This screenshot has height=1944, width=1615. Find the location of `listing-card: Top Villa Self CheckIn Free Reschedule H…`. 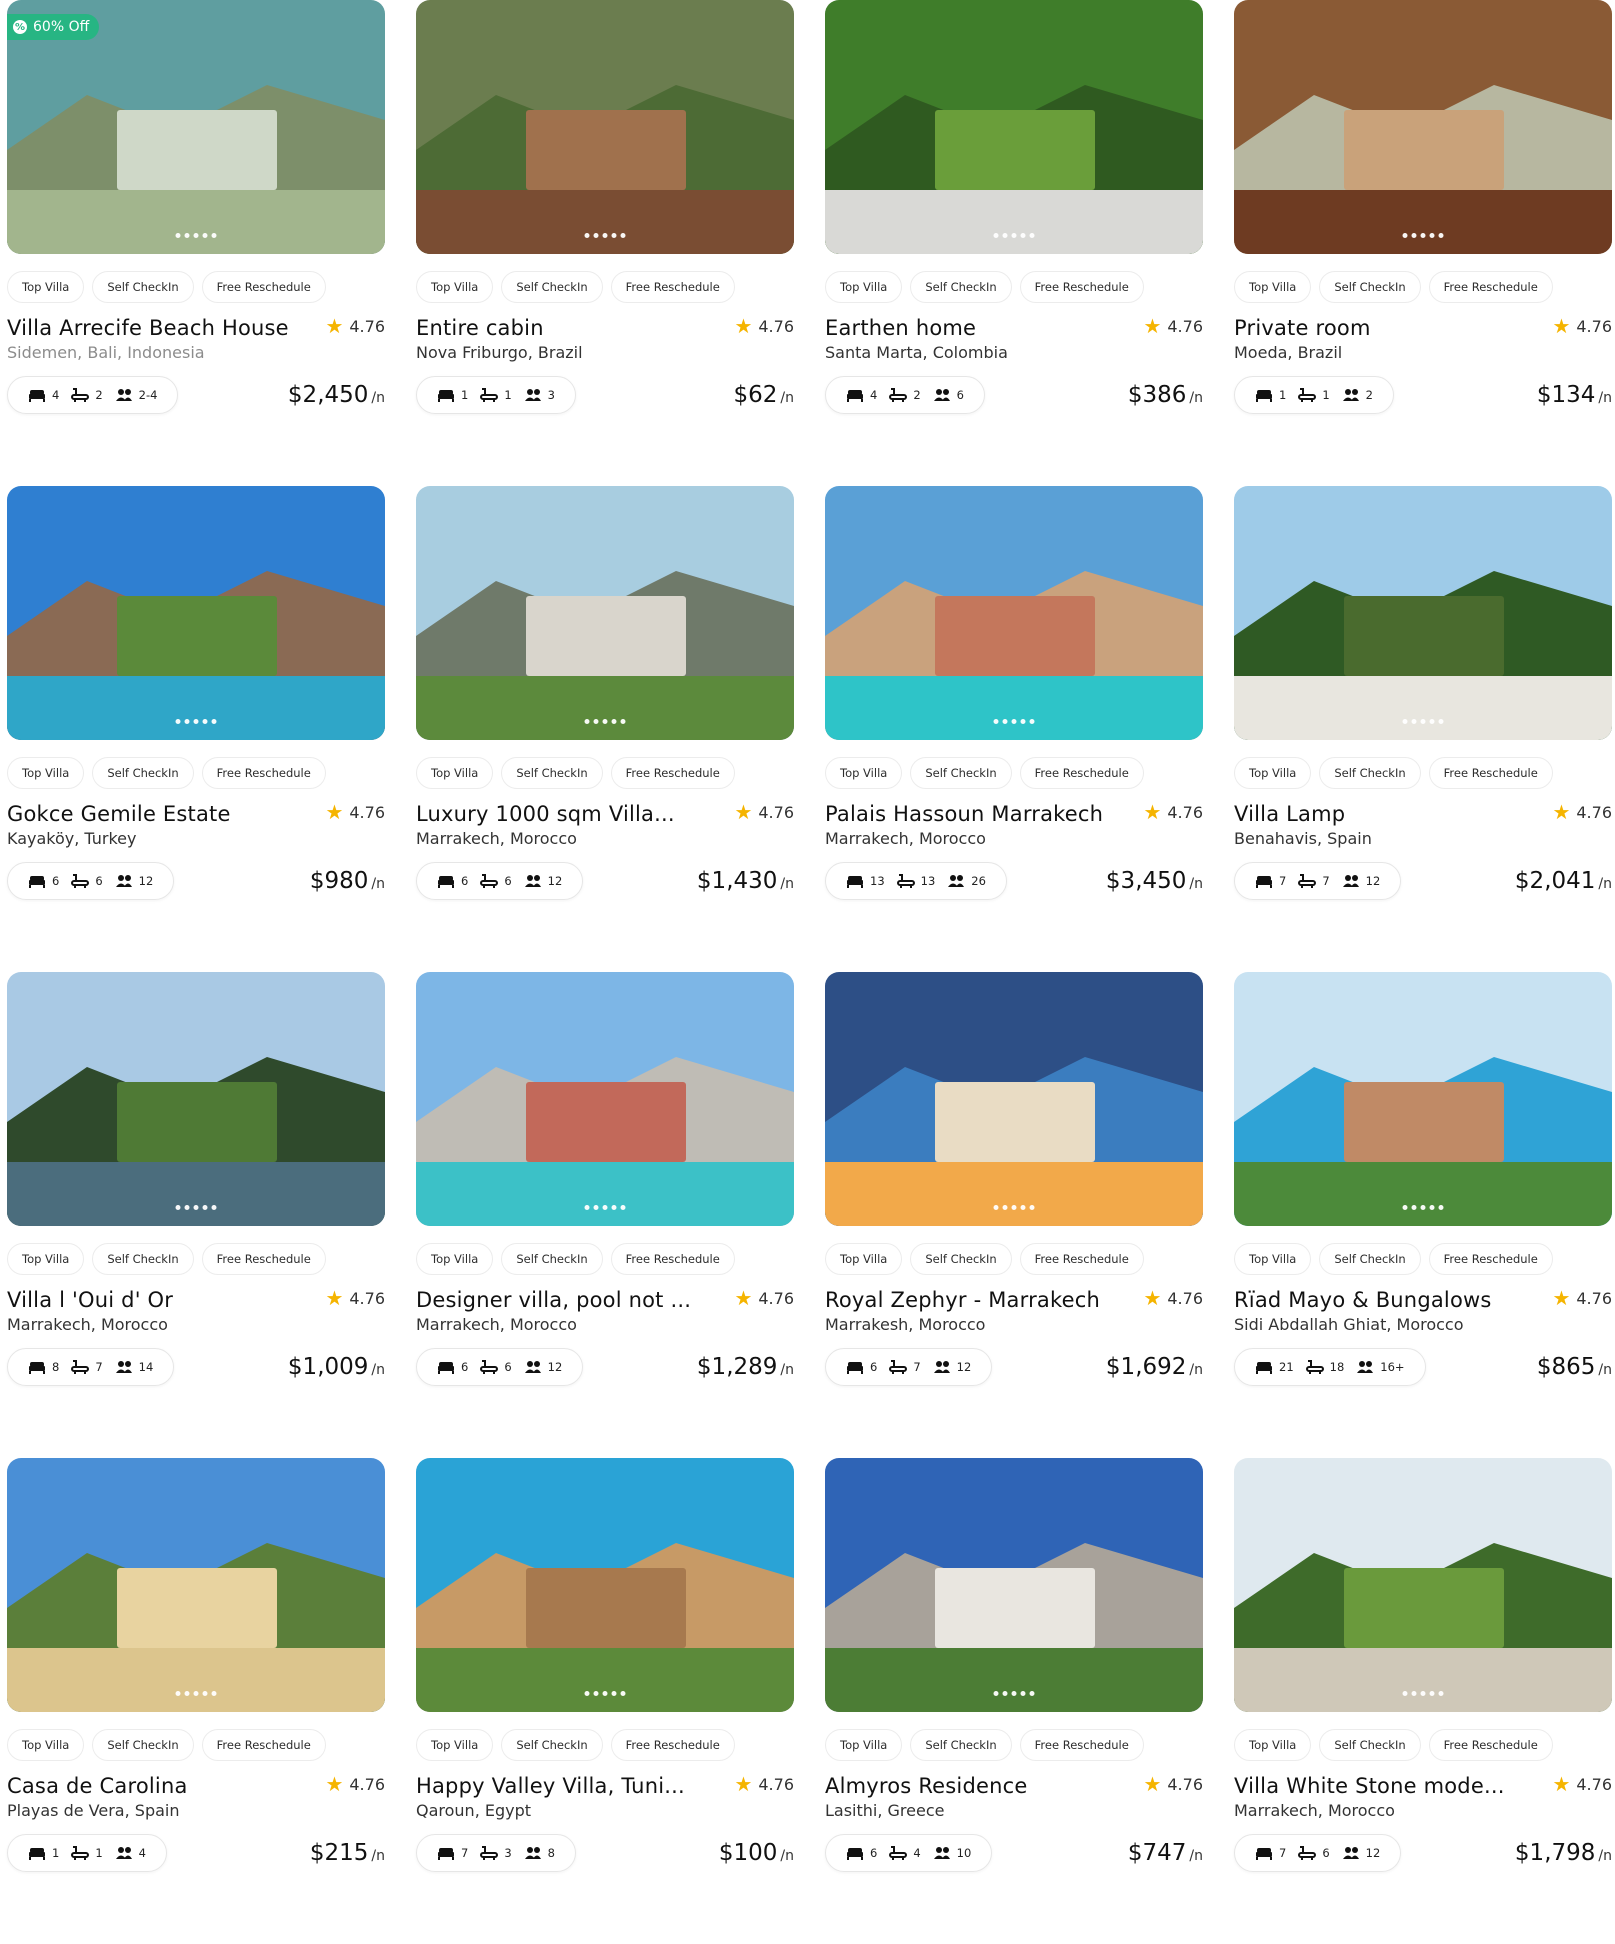

listing-card: Top Villa Self CheckIn Free Reschedule H… is located at coordinates (605, 1701).